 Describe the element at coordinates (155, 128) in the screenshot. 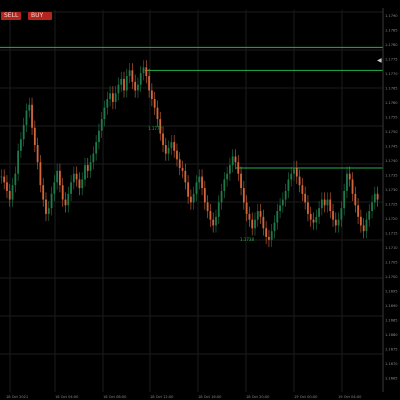

I see `level-label-high: 1.1772` at that location.